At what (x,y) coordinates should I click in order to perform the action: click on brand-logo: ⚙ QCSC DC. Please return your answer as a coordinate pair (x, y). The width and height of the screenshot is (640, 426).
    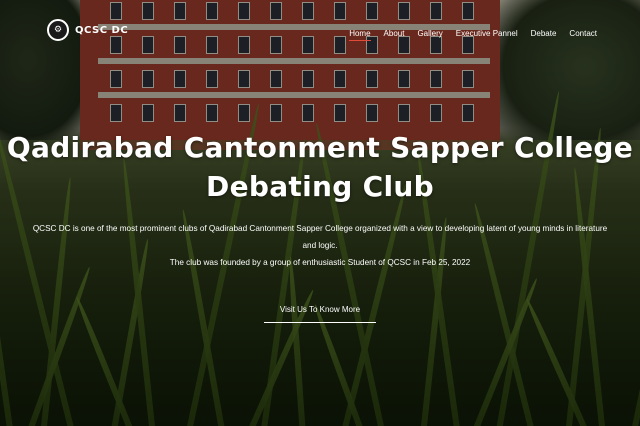
    Looking at the image, I should click on (87, 30).